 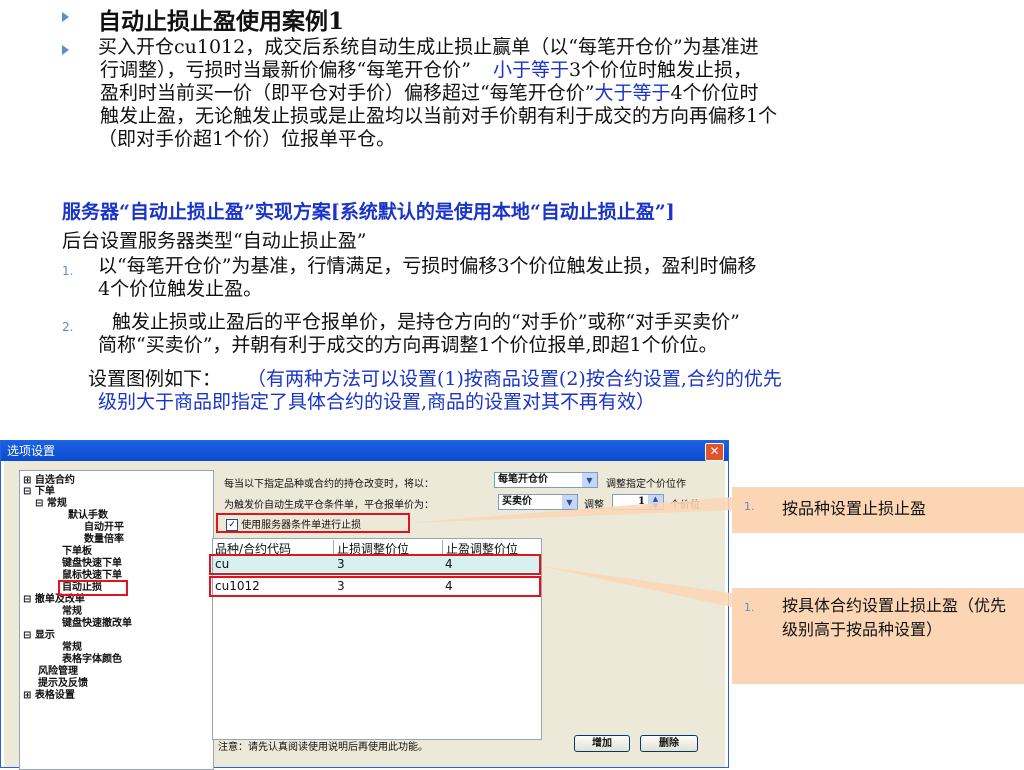 I want to click on callout-text: 按具体合约设置止损止盈（优先级别高于按品种设置）, so click(x=894, y=617).